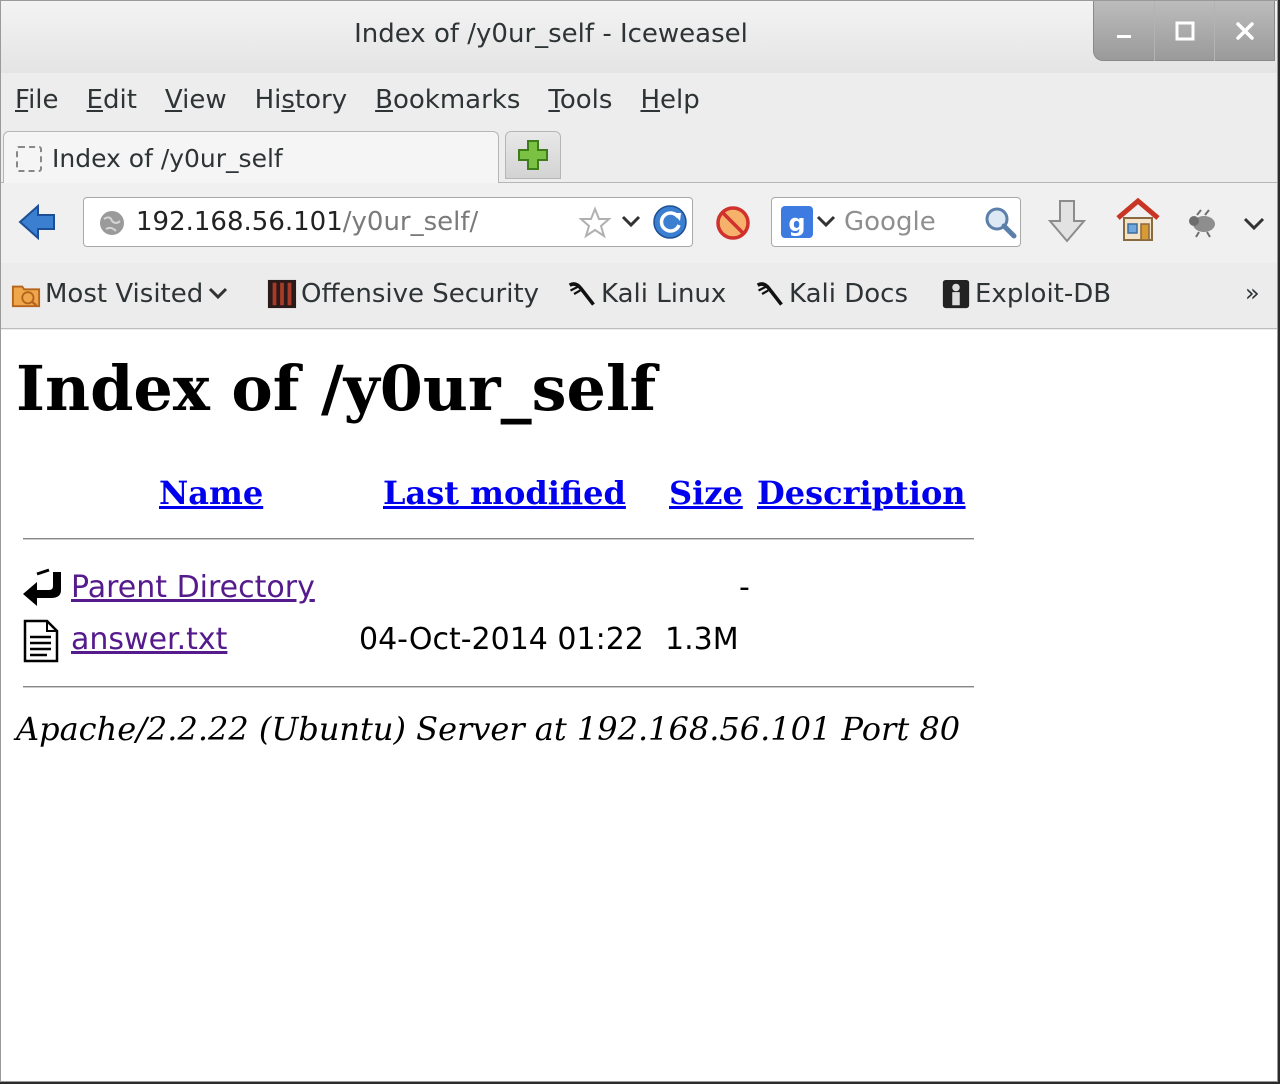  I want to click on engine-chevron-down-icon, so click(826, 222).